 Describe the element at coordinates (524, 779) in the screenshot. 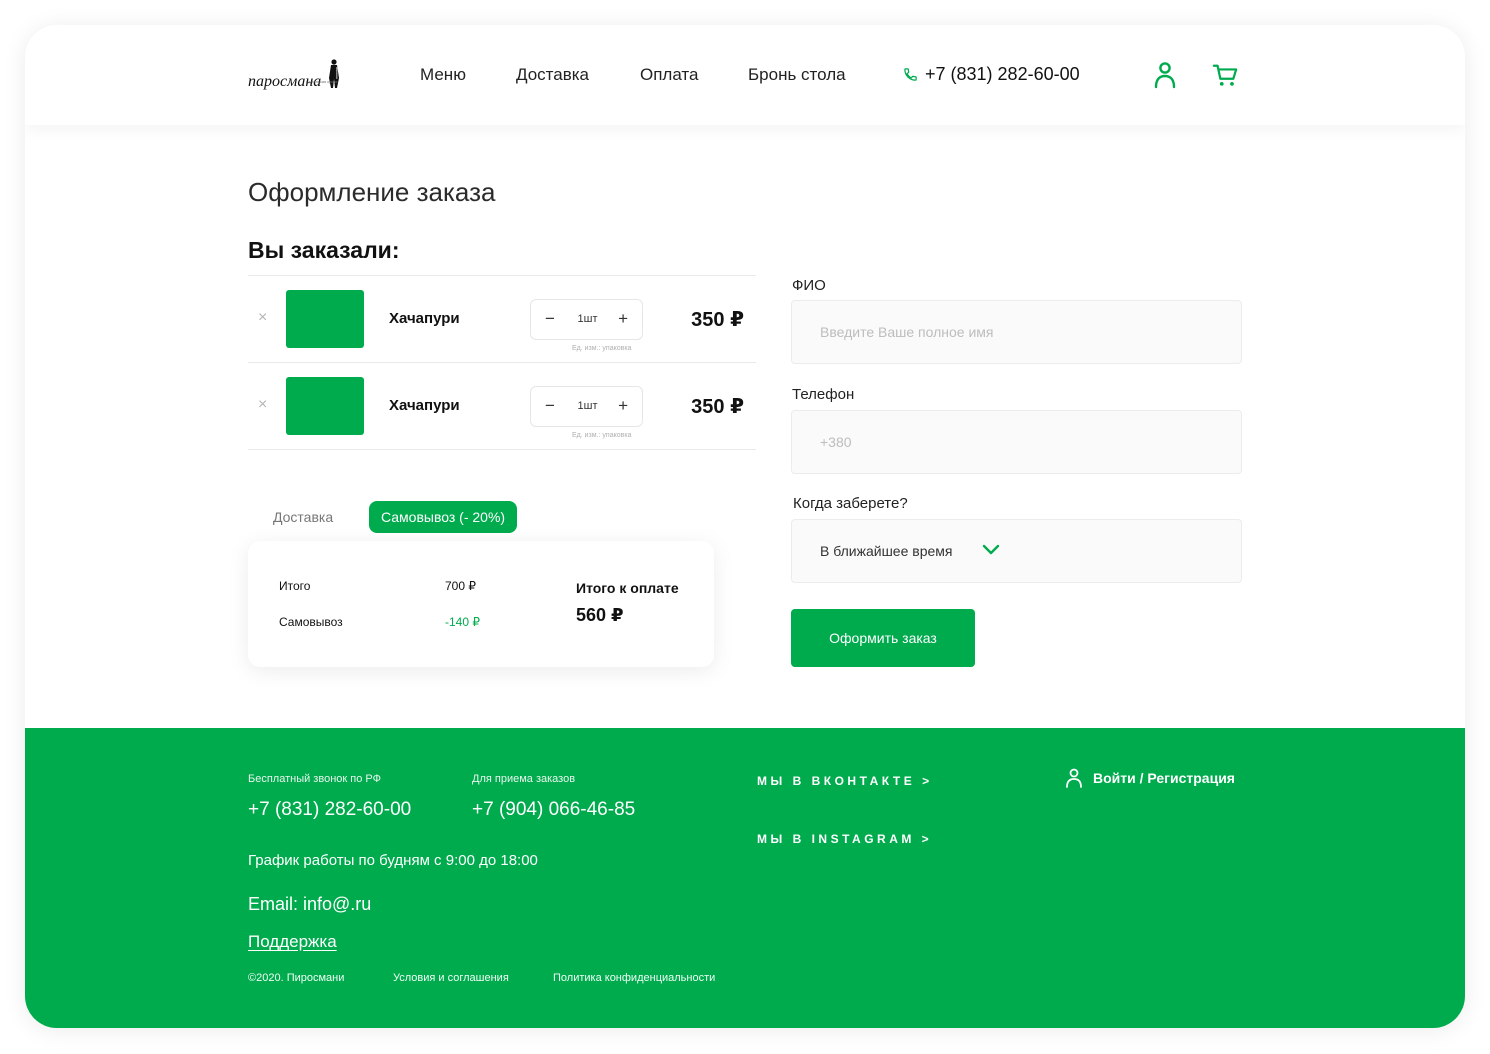

I see `orders-label: Для приема заказов` at that location.